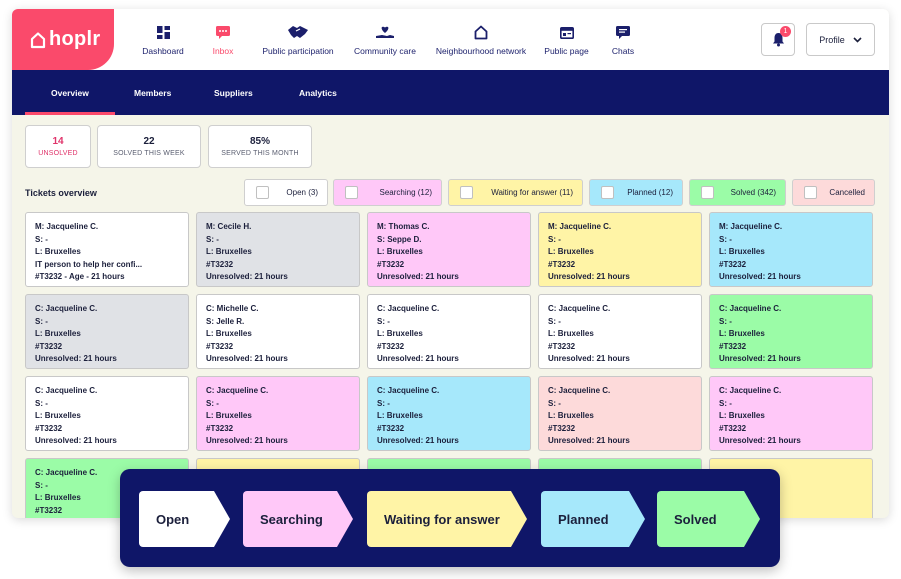  I want to click on inbox-icon, so click(223, 33).